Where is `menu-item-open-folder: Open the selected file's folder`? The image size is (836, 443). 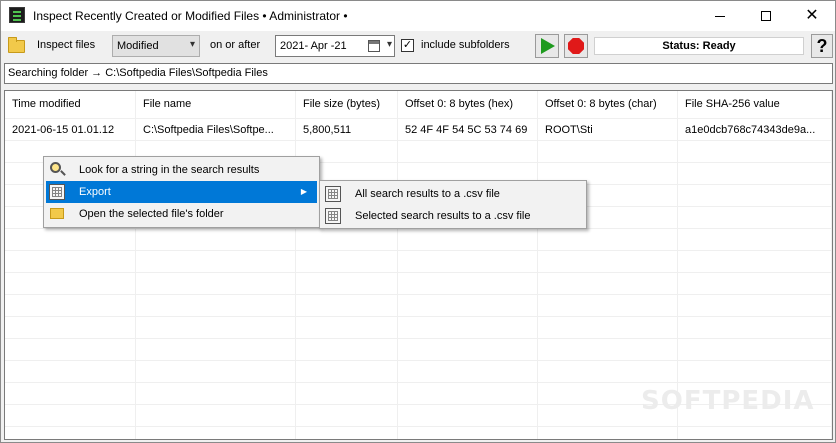
menu-item-open-folder: Open the selected file's folder is located at coordinates (181, 214).